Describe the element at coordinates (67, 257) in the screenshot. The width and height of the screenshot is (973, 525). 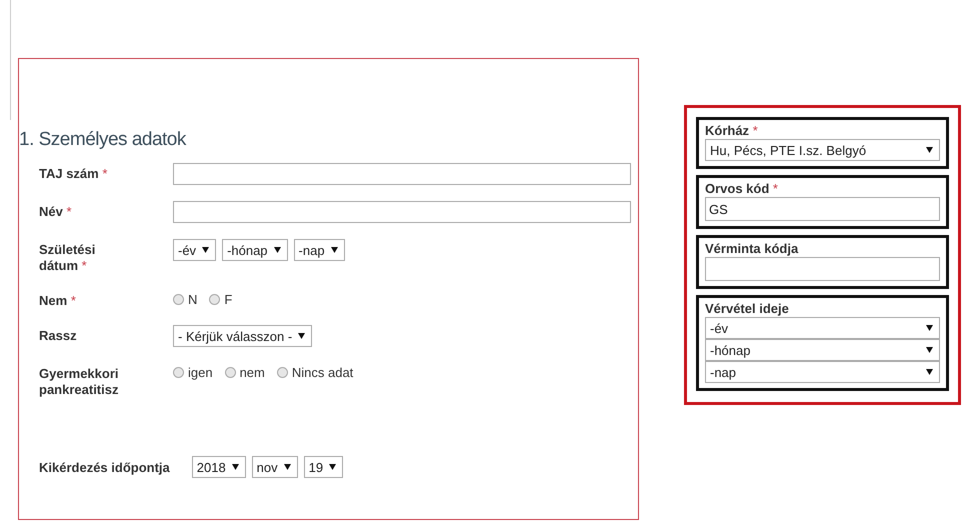
I see `field-label: Születési dátum *` at that location.